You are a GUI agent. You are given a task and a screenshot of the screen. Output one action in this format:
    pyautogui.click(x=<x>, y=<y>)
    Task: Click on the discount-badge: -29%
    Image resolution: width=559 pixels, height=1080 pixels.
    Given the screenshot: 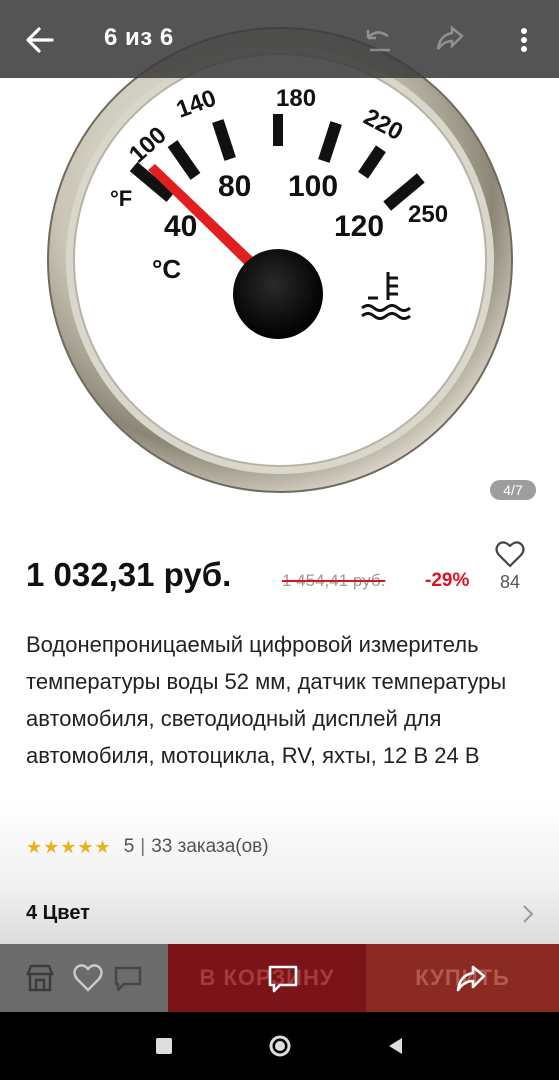 What is the action you would take?
    pyautogui.click(x=447, y=580)
    